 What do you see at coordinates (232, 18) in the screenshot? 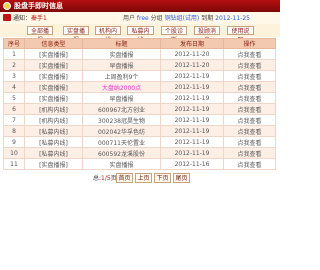
I see `expire-value: 2012-11-25` at bounding box center [232, 18].